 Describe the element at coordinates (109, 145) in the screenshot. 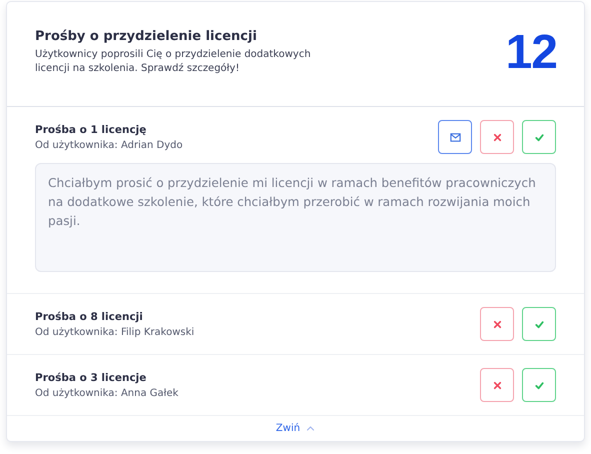

I see `request-sender: Od użytkownika: Adrian Dydo` at that location.